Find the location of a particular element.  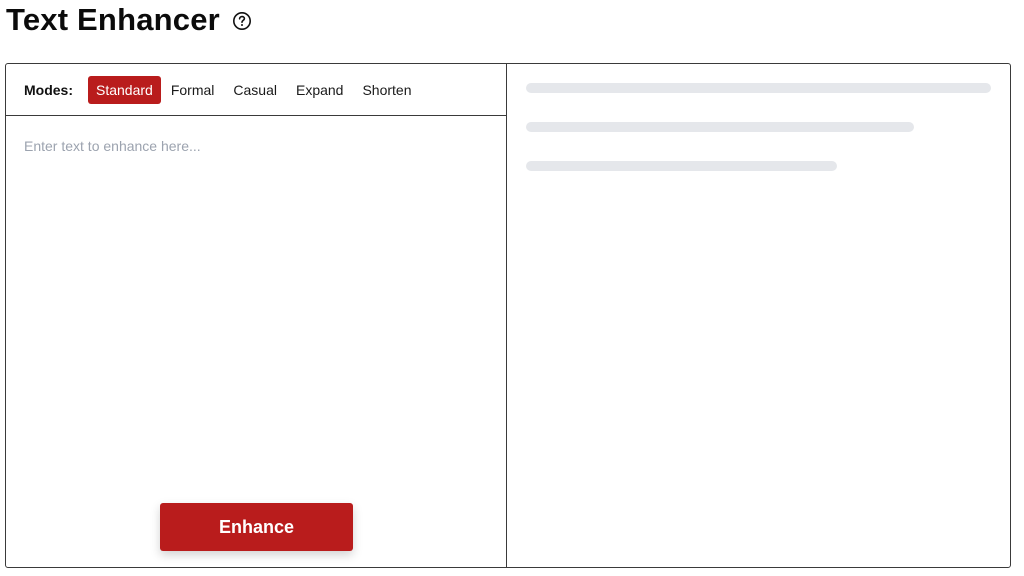

enhance-button: Enhance is located at coordinates (256, 527).